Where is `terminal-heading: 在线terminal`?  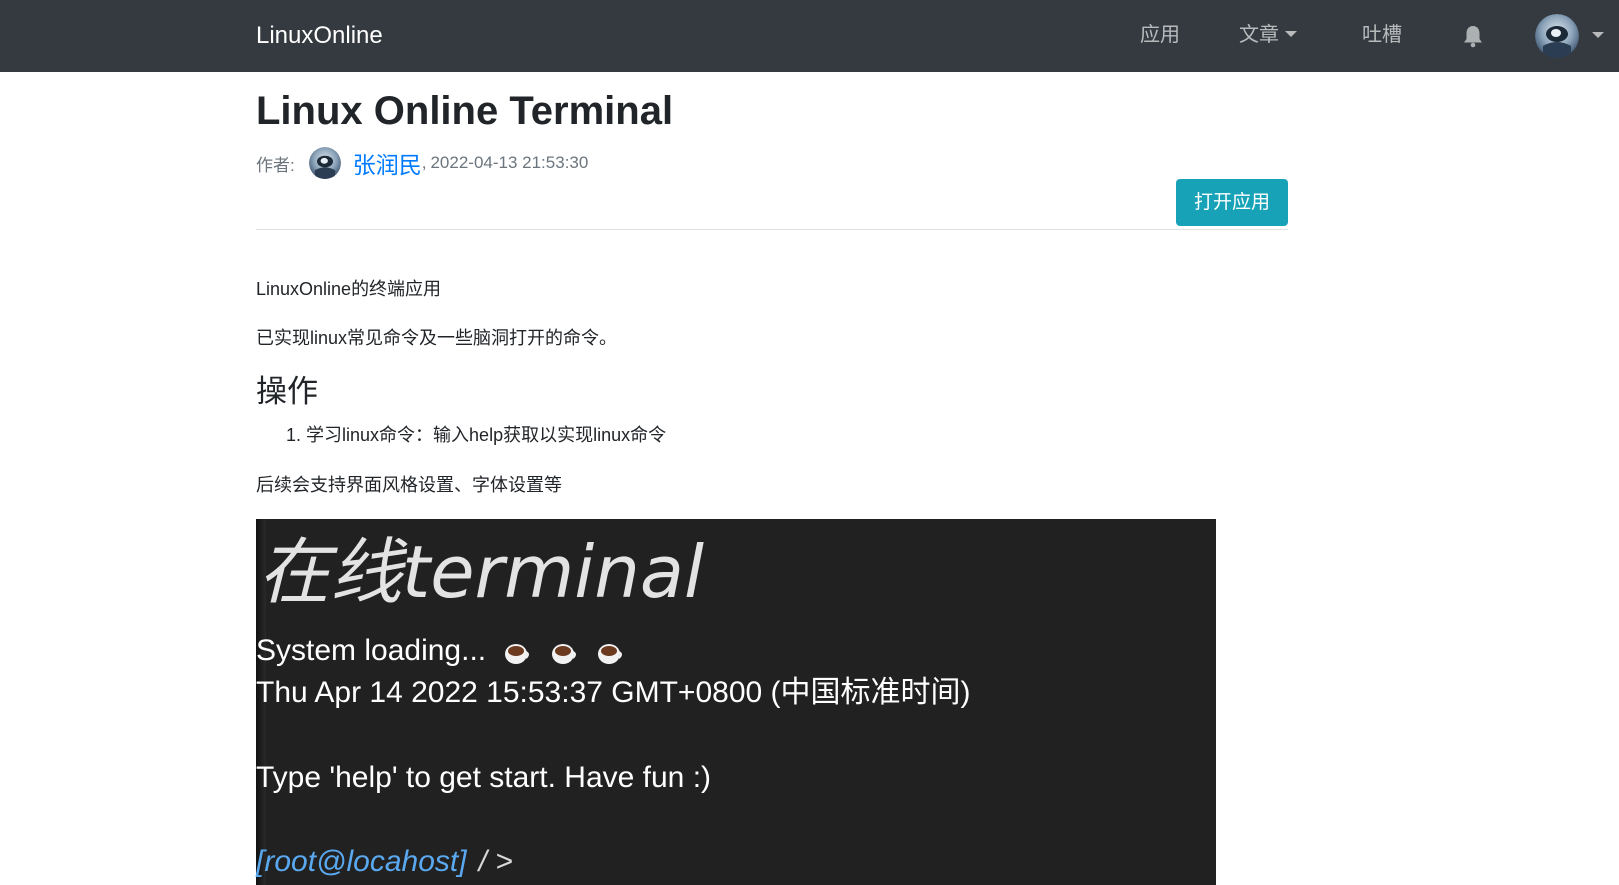 terminal-heading: 在线terminal is located at coordinates (481, 572).